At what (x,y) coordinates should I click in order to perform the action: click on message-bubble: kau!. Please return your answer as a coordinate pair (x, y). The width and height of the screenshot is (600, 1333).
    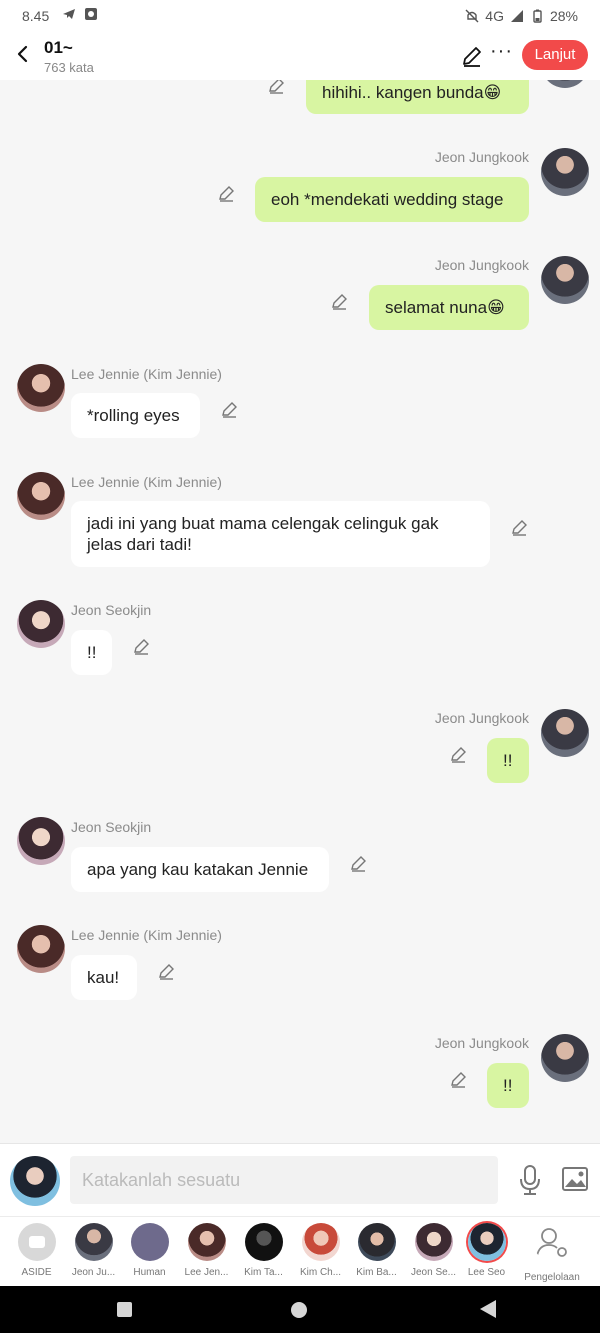
    Looking at the image, I should click on (104, 977).